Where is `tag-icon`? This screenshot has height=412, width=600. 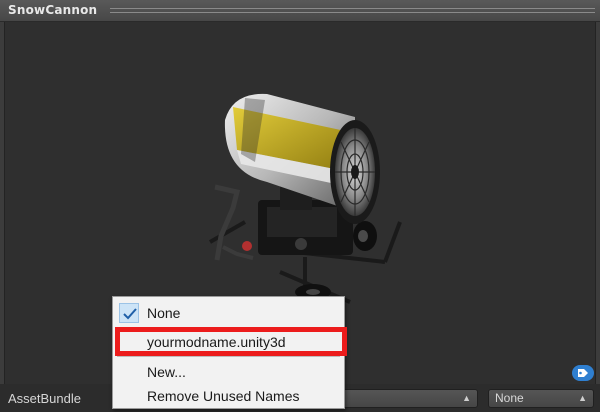 tag-icon is located at coordinates (583, 373).